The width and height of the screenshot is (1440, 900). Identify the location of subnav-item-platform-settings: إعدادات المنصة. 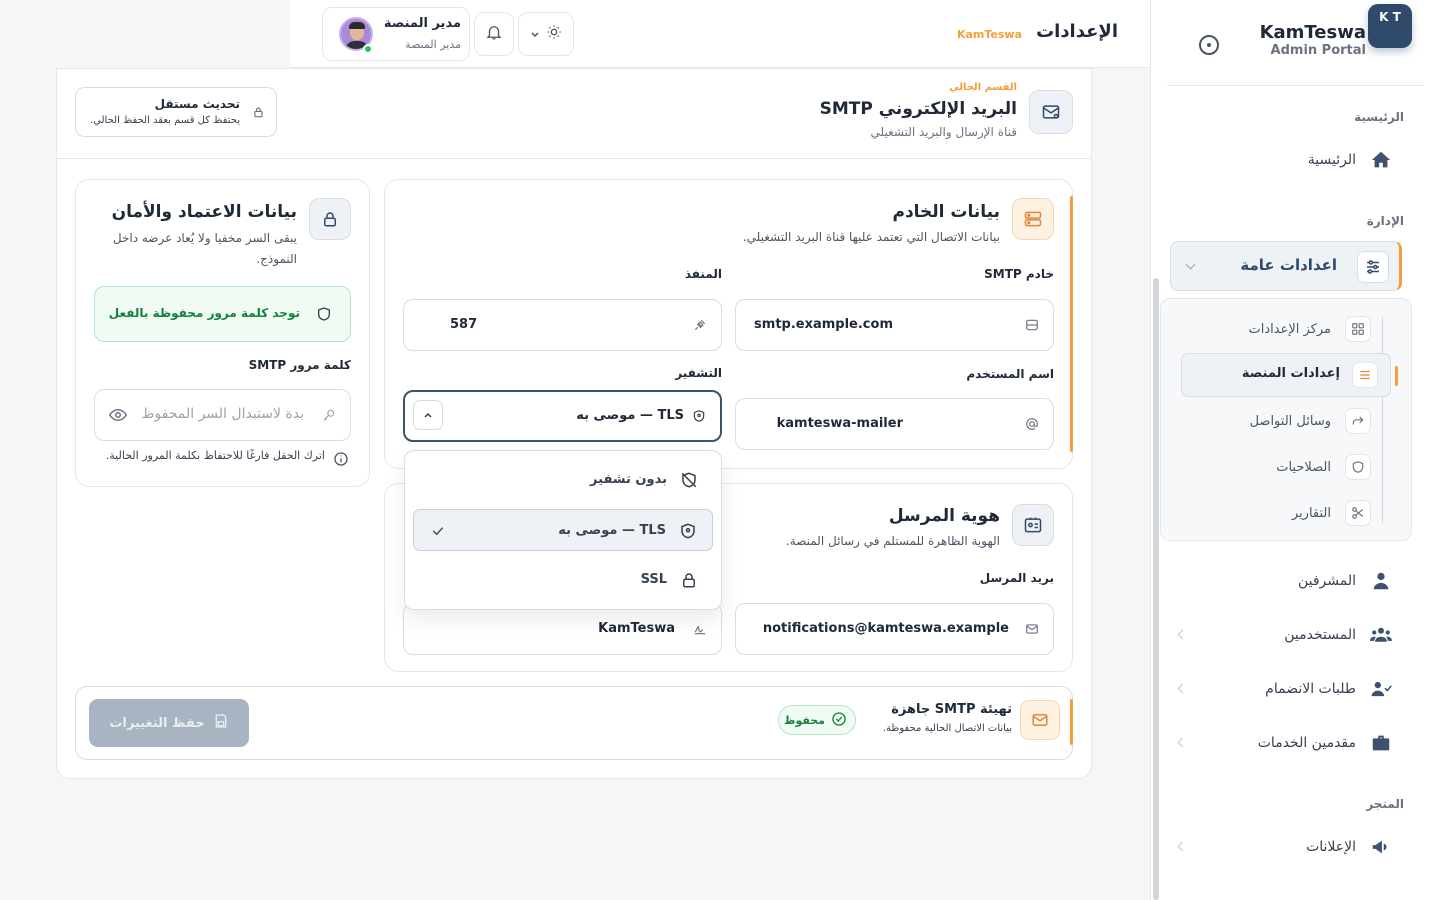
(1289, 375).